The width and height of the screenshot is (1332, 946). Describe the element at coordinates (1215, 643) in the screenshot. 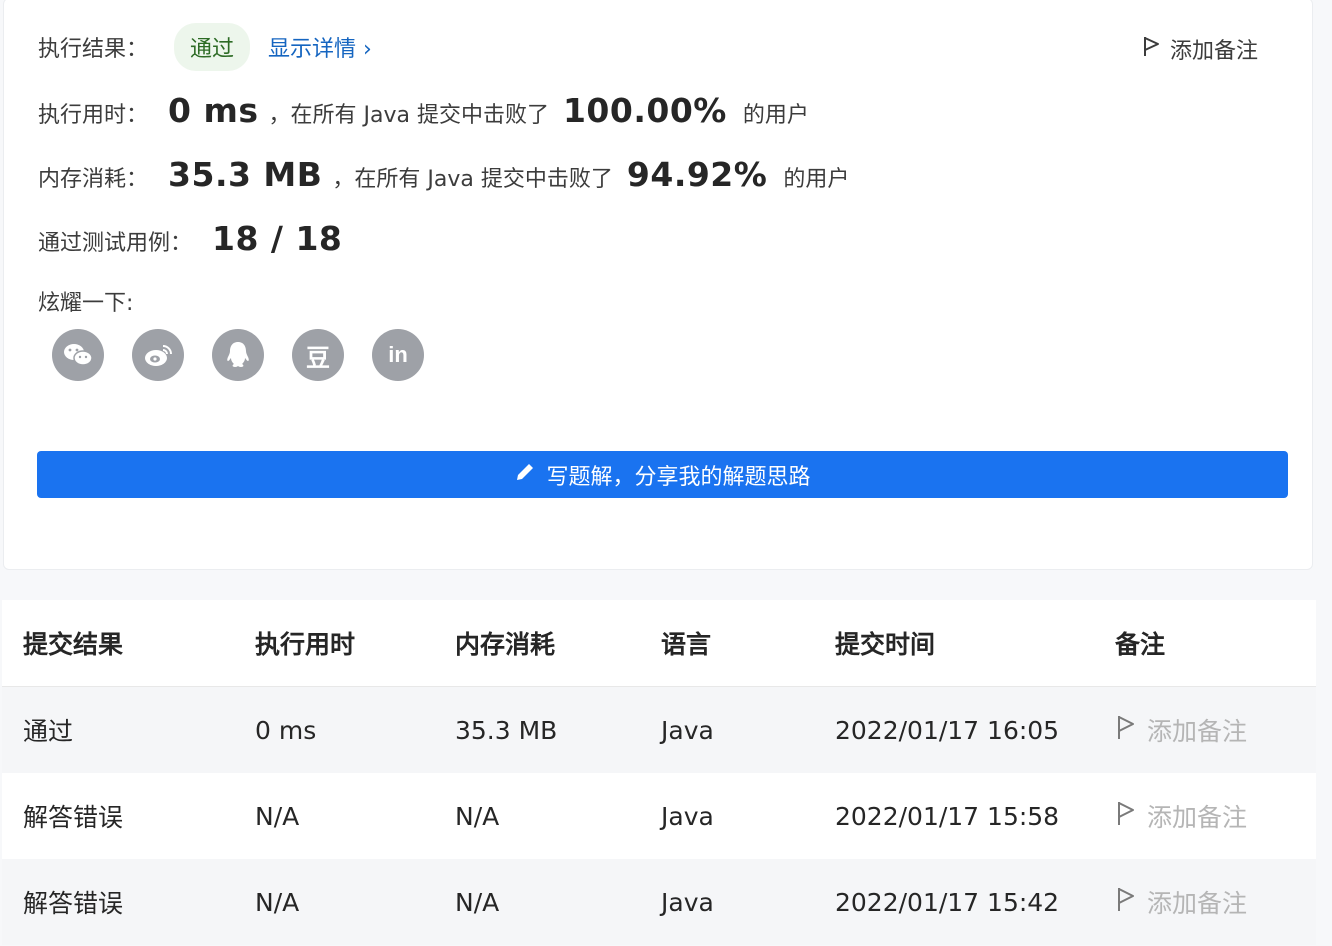

I see `header-note: 备注` at that location.